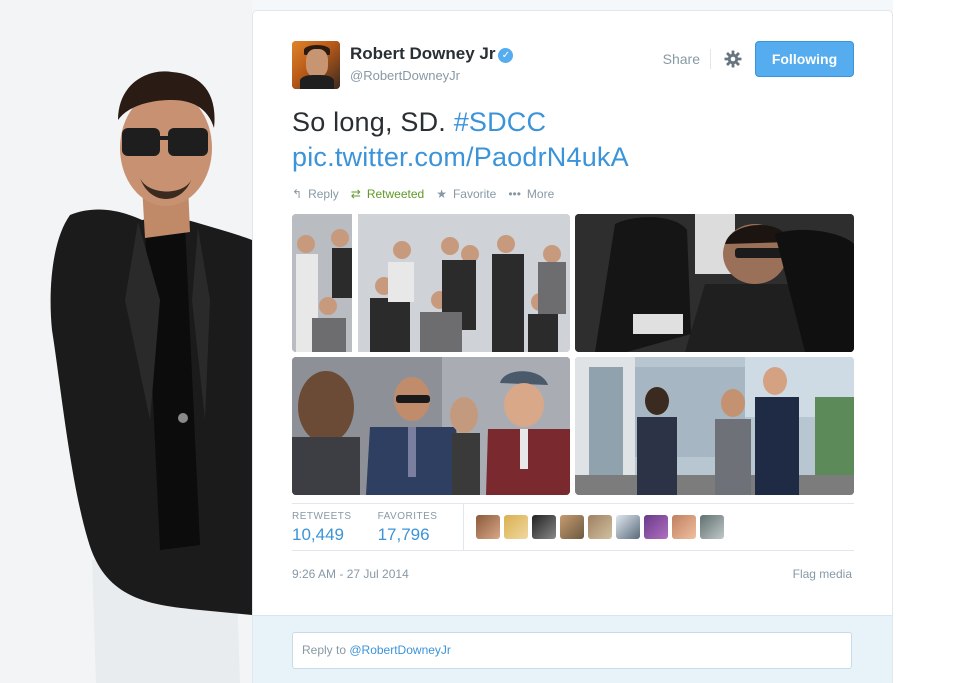 Image resolution: width=967 pixels, height=683 pixels. I want to click on tweet-stats: RETWEETS 10,449 FAVORITES 17,796, so click(573, 527).